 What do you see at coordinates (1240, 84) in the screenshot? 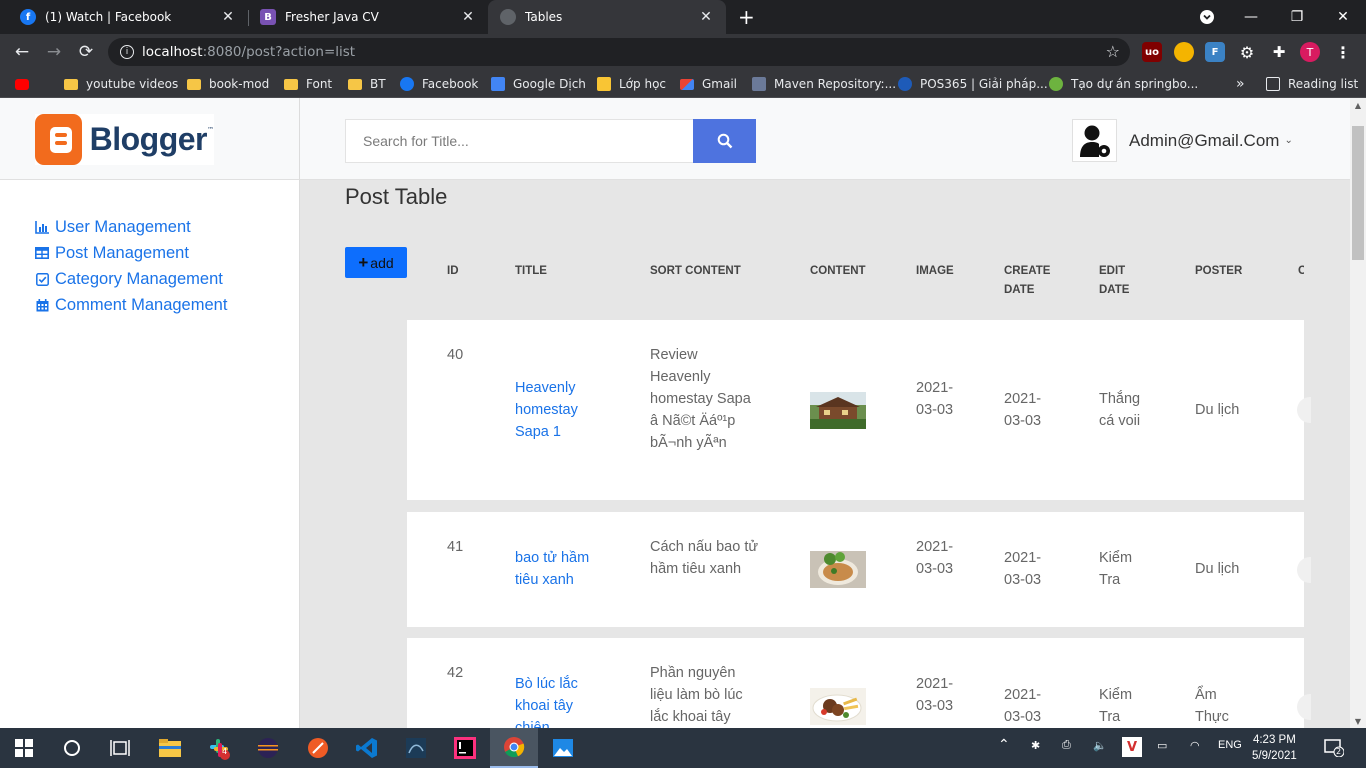
I see `more-bookmarks-button: »` at bounding box center [1240, 84].